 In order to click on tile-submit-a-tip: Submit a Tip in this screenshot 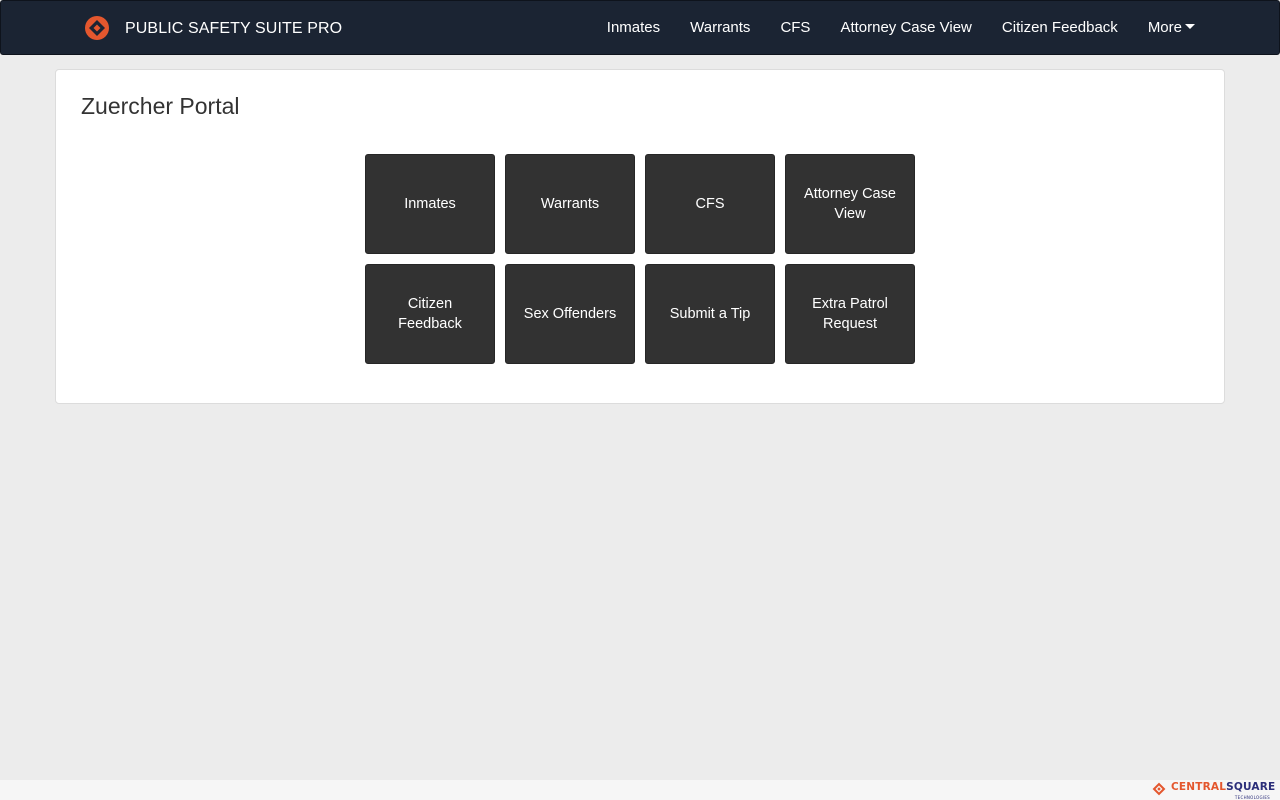, I will do `click(710, 314)`.